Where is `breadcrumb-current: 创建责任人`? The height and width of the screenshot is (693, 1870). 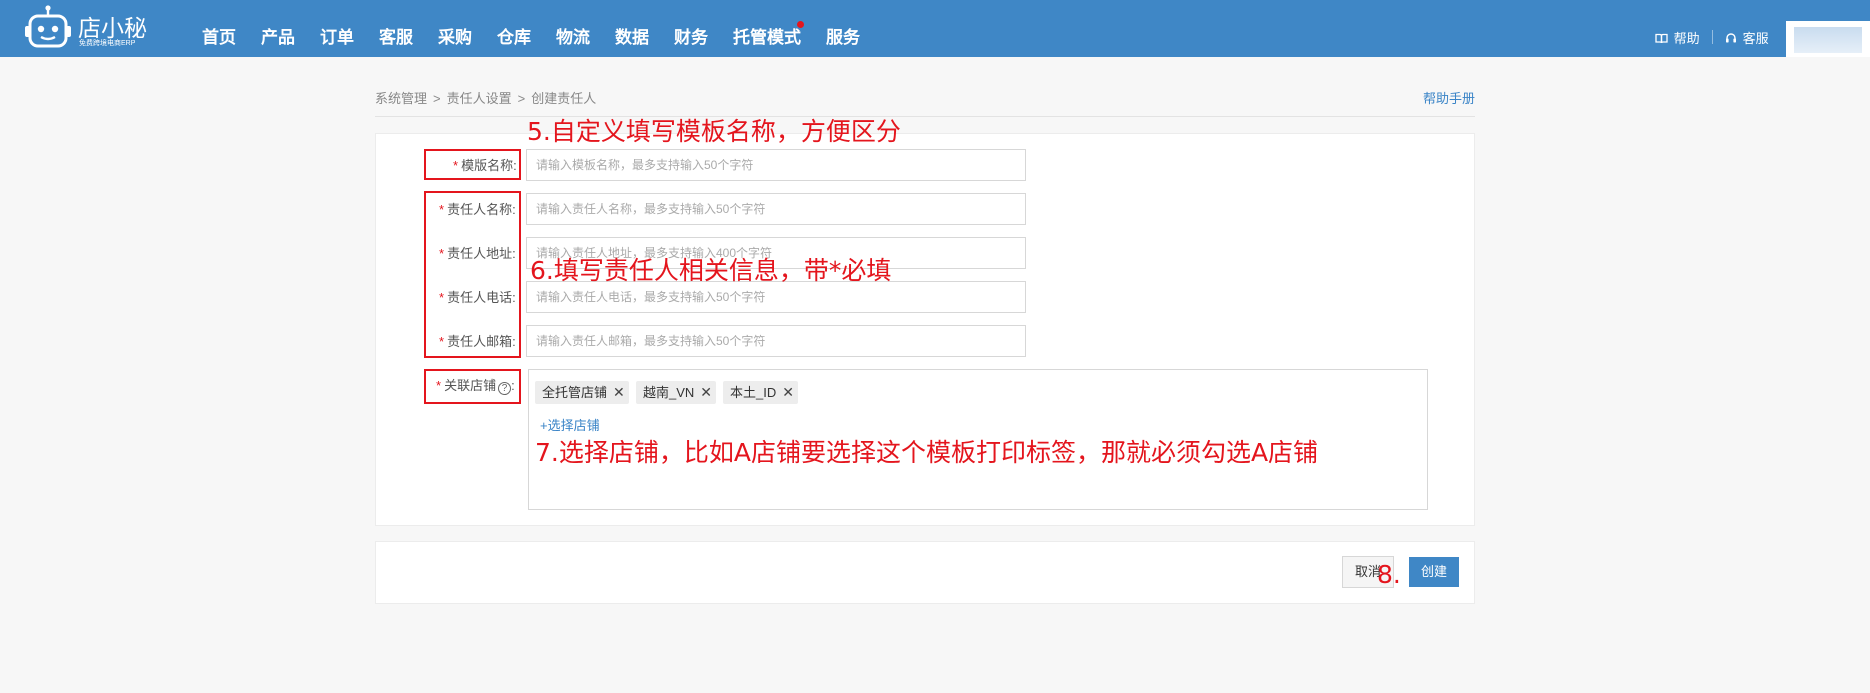 breadcrumb-current: 创建责任人 is located at coordinates (564, 98).